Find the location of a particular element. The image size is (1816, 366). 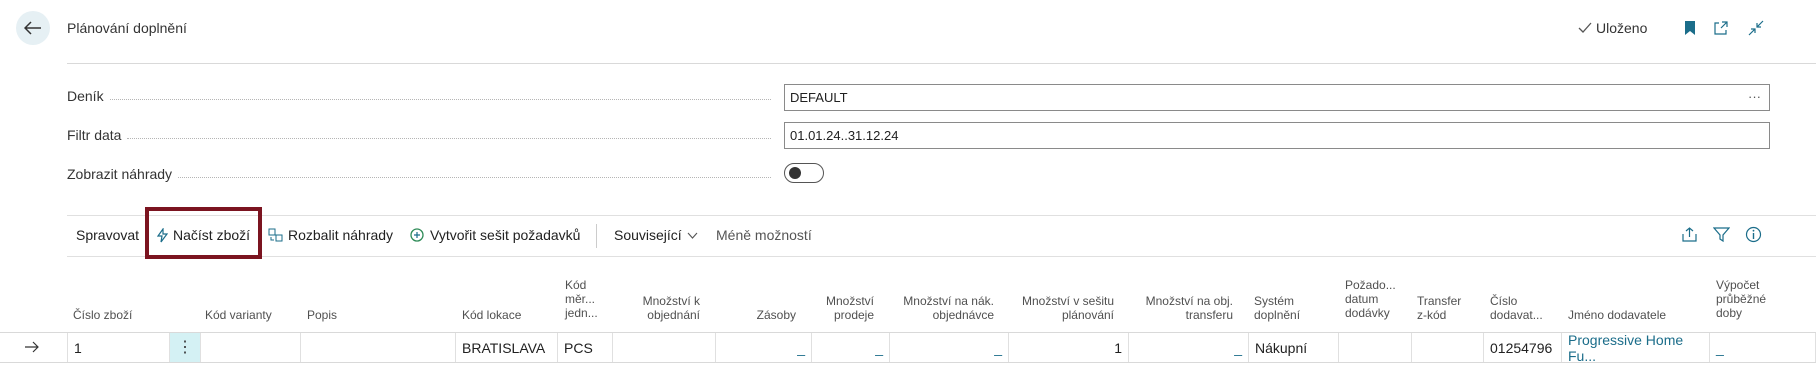

col-header-line: Množství na nák. is located at coordinates (948, 301).